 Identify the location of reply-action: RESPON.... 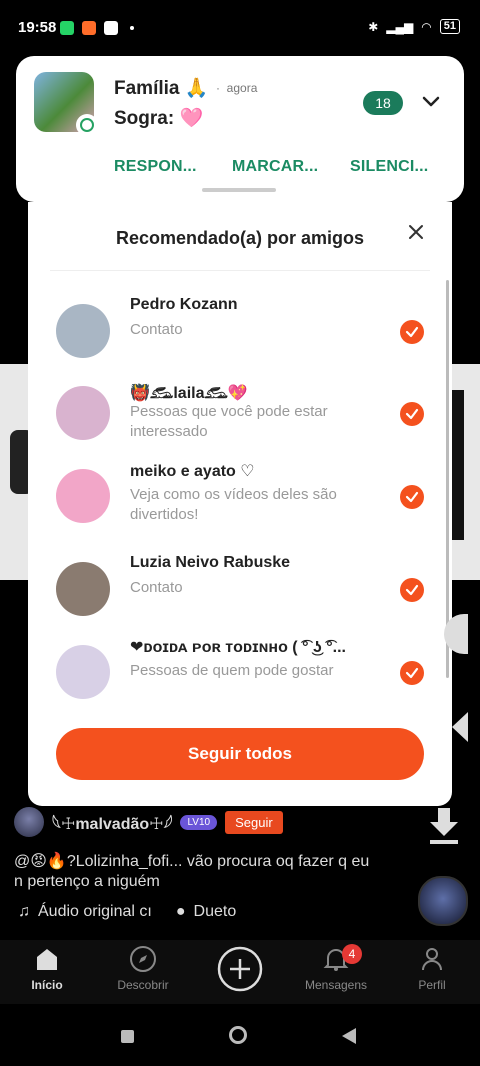
(155, 167).